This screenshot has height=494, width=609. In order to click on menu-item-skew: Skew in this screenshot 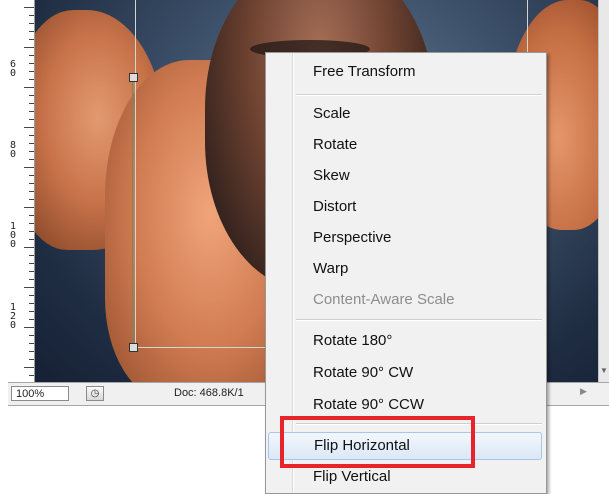, I will do `click(405, 176)`.